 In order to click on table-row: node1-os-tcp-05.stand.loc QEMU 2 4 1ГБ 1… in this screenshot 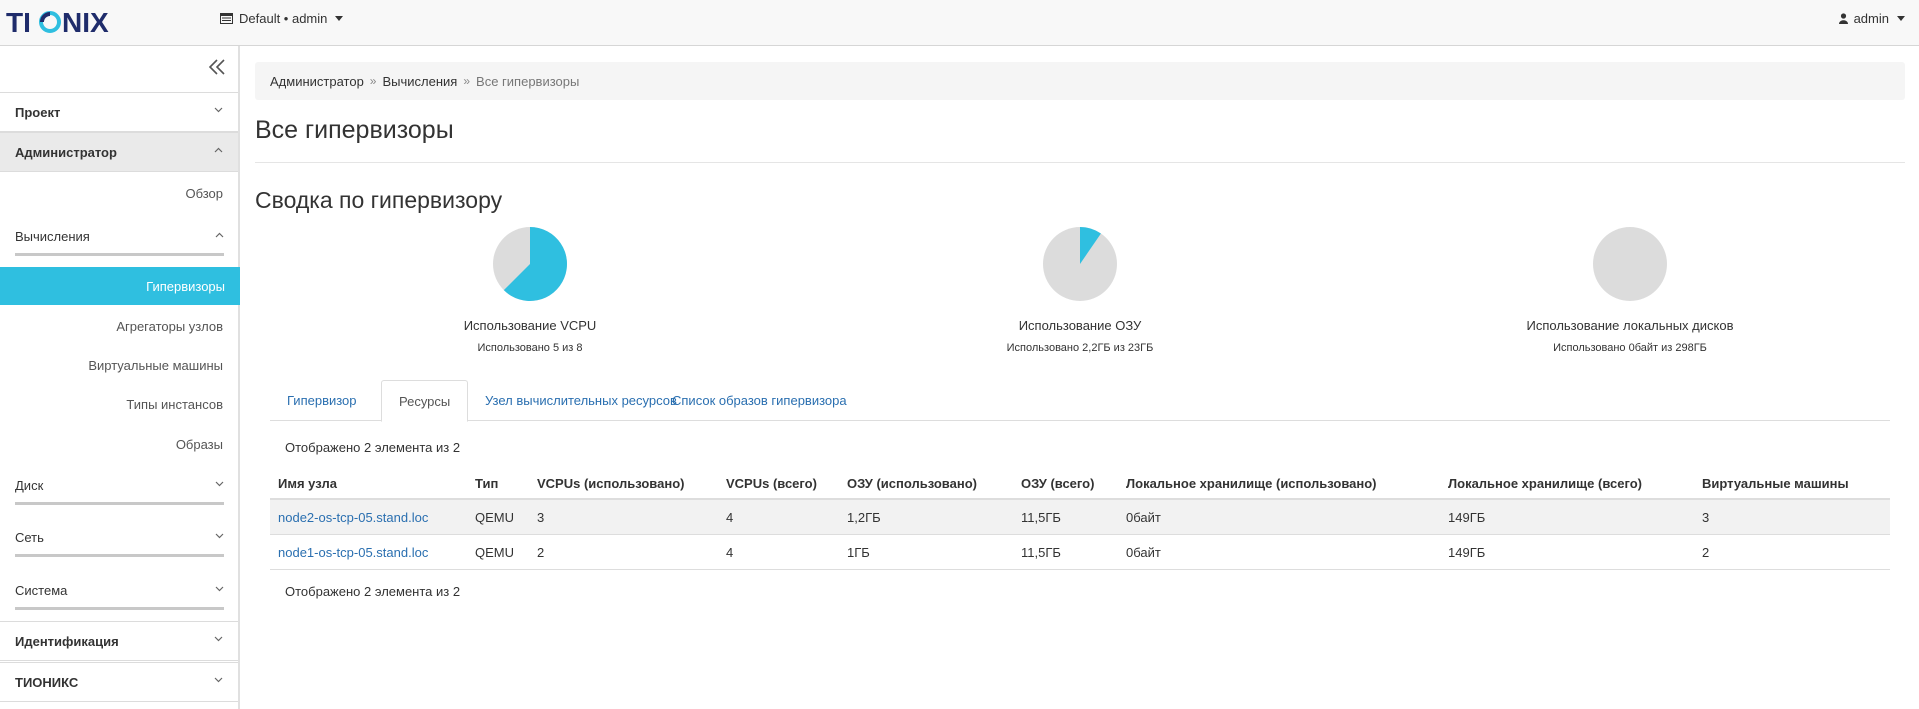, I will do `click(1080, 552)`.